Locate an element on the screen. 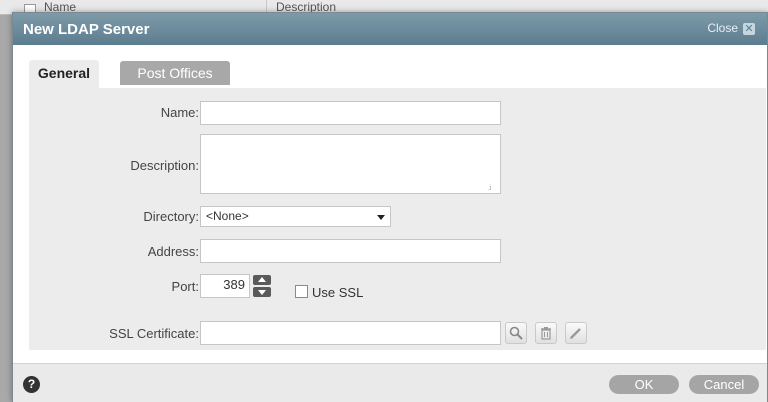 The height and width of the screenshot is (402, 768). address-label: Address: is located at coordinates (173, 251).